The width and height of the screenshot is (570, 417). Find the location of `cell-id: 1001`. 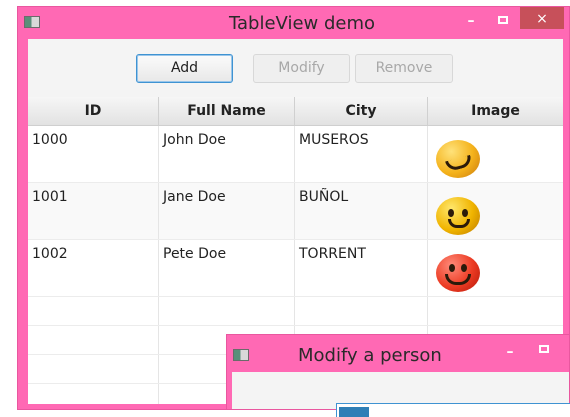

cell-id: 1001 is located at coordinates (93, 211).